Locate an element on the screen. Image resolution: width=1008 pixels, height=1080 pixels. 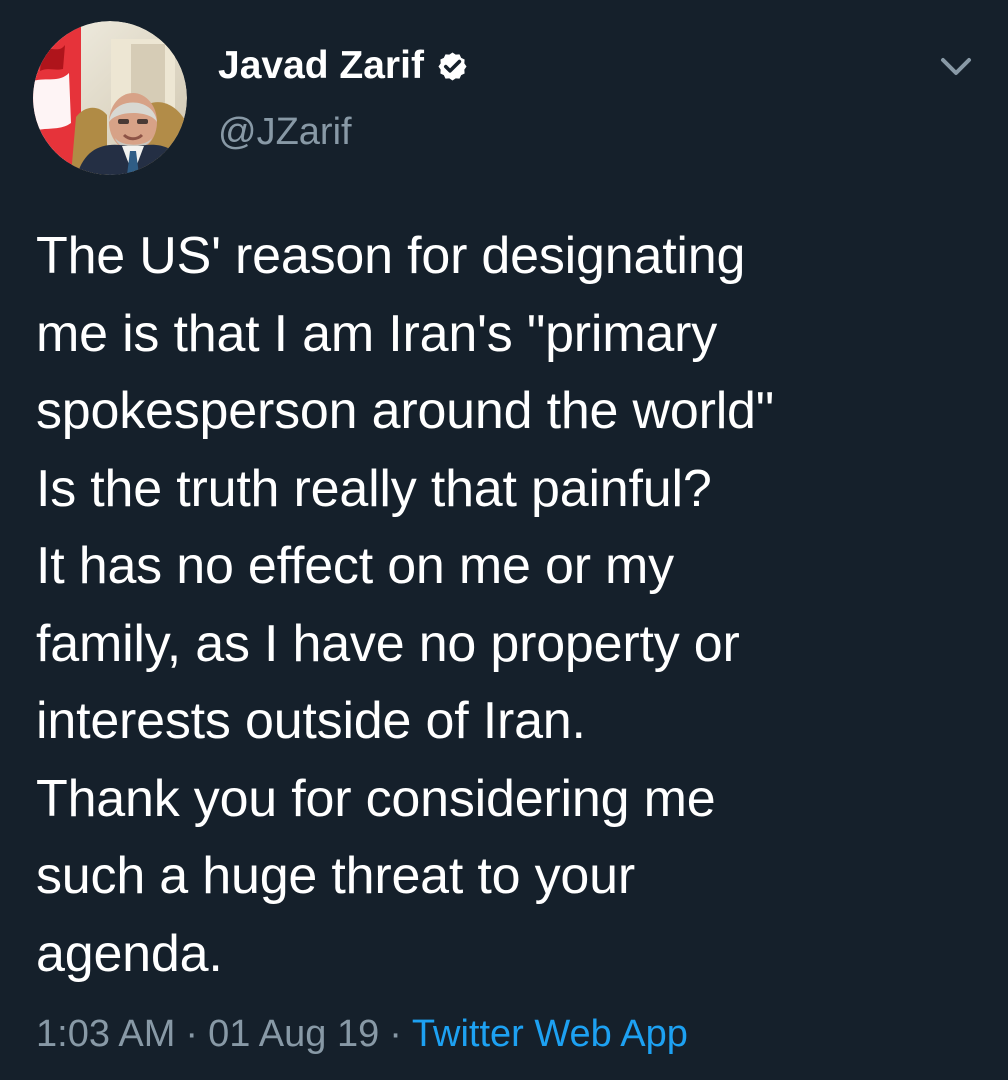
chevron-down-icon is located at coordinates (956, 65).